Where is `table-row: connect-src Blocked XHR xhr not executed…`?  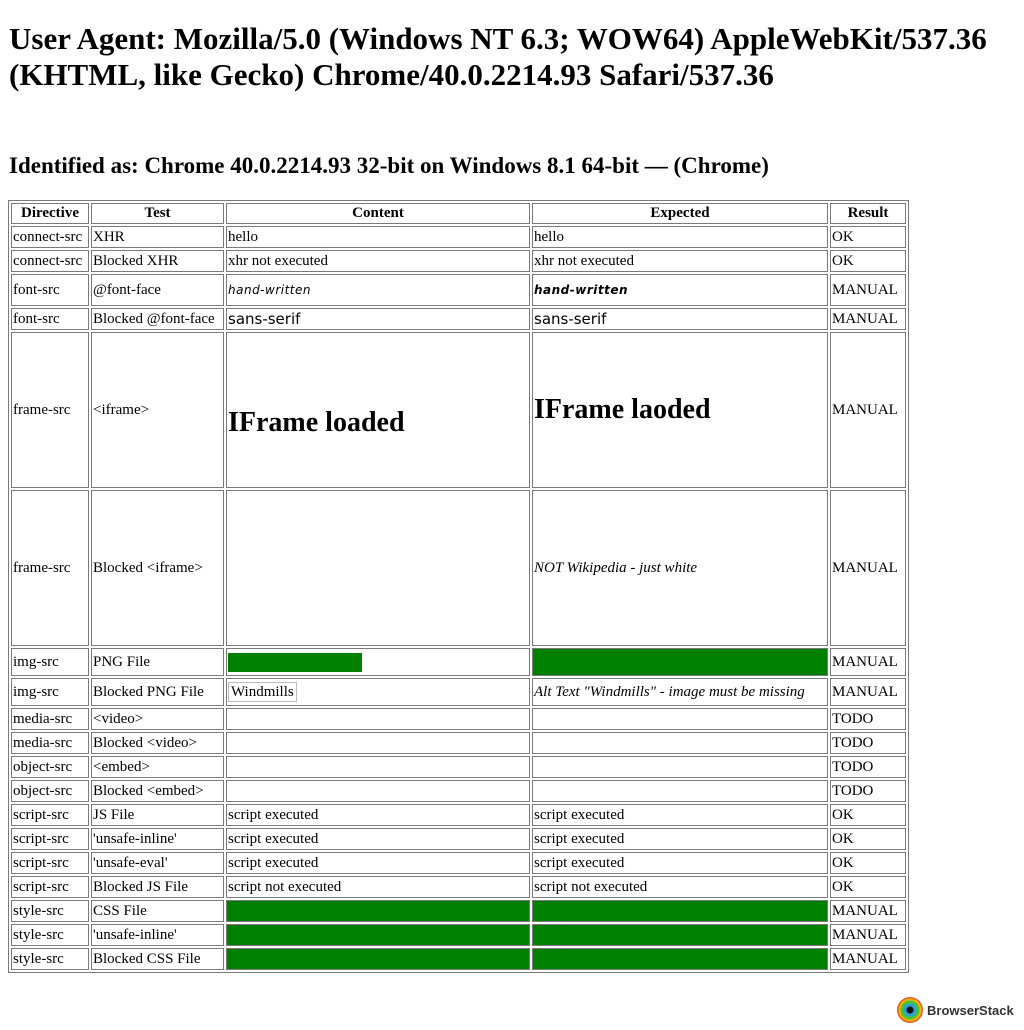 table-row: connect-src Blocked XHR xhr not executed… is located at coordinates (458, 261).